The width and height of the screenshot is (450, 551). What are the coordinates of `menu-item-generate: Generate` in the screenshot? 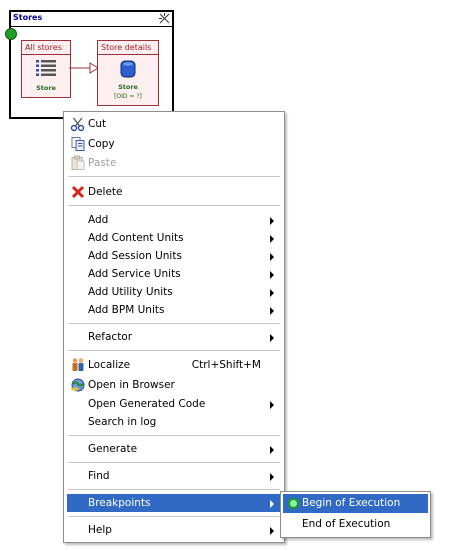 It's located at (174, 449).